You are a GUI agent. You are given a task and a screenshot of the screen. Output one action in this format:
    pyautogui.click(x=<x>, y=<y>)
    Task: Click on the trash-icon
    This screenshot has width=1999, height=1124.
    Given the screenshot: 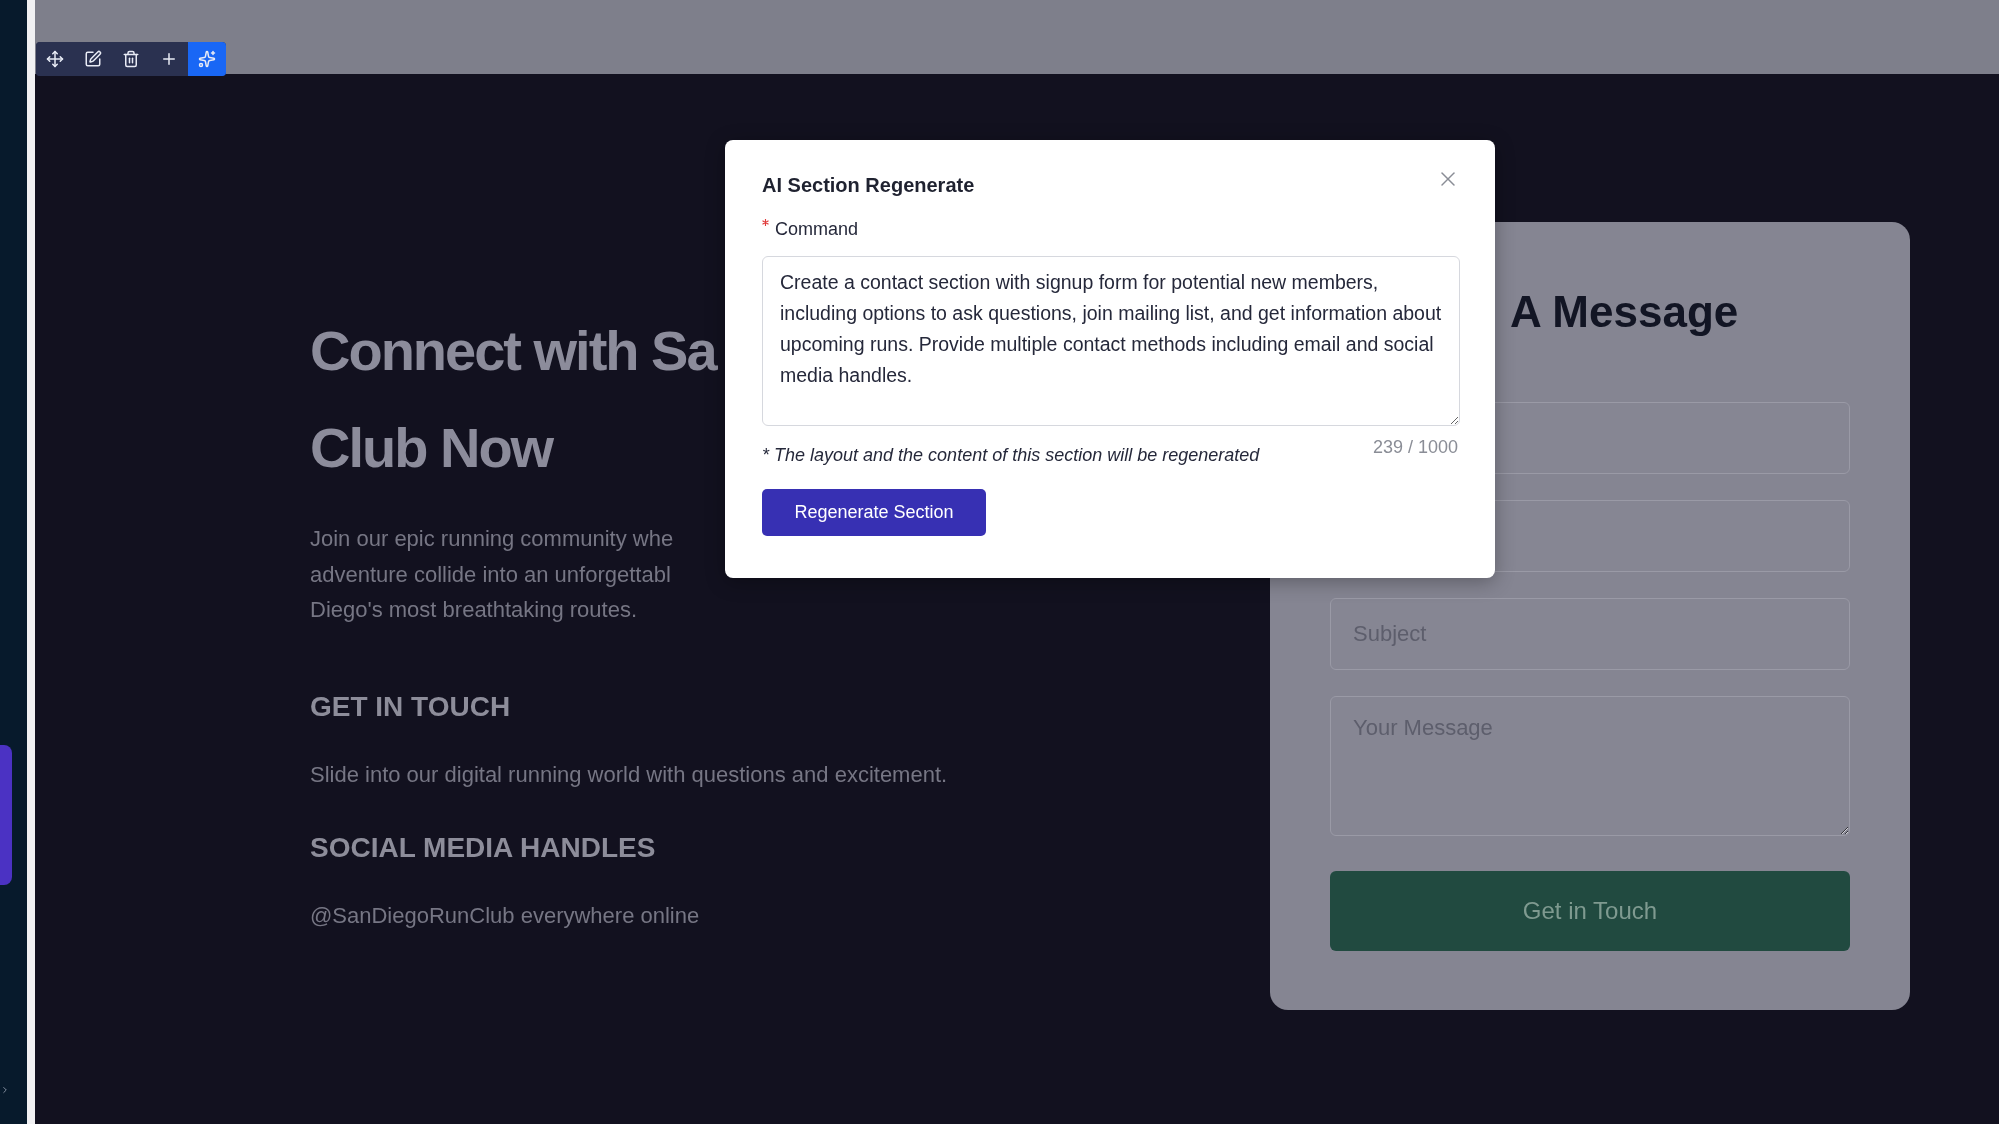 What is the action you would take?
    pyautogui.click(x=131, y=59)
    